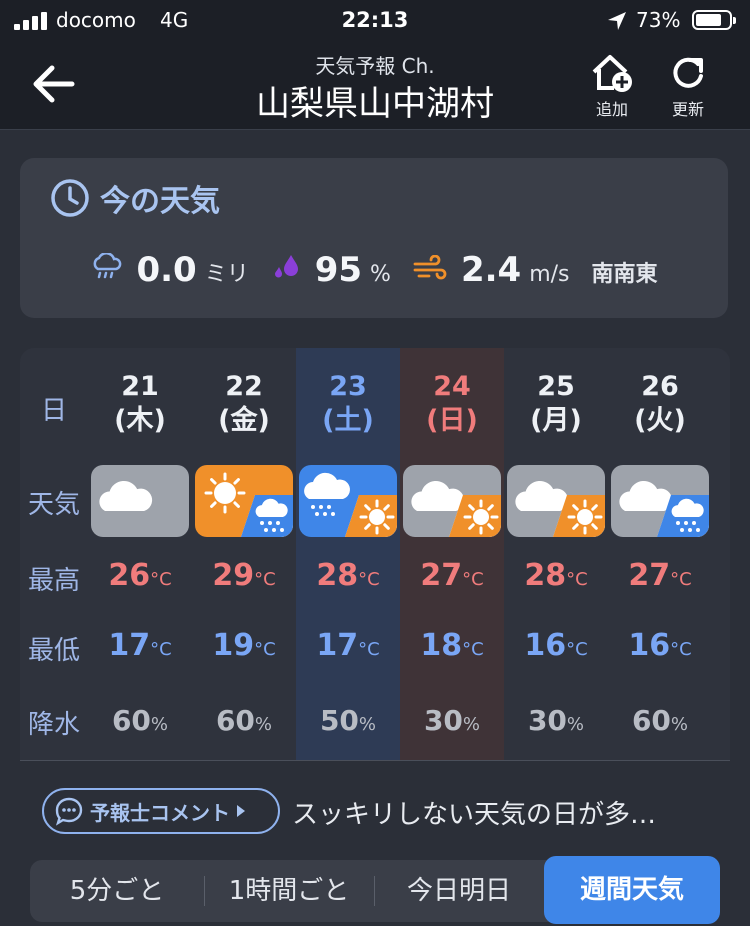 This screenshot has height=926, width=750. Describe the element at coordinates (380, 274) in the screenshot. I see `humidity-unit: %` at that location.